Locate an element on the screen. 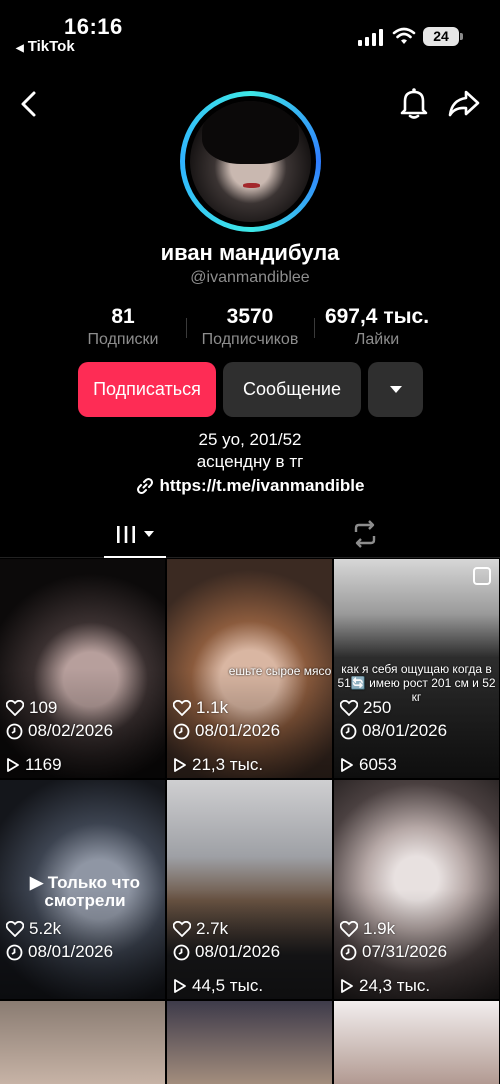  likes-row: 250 is located at coordinates (365, 708).